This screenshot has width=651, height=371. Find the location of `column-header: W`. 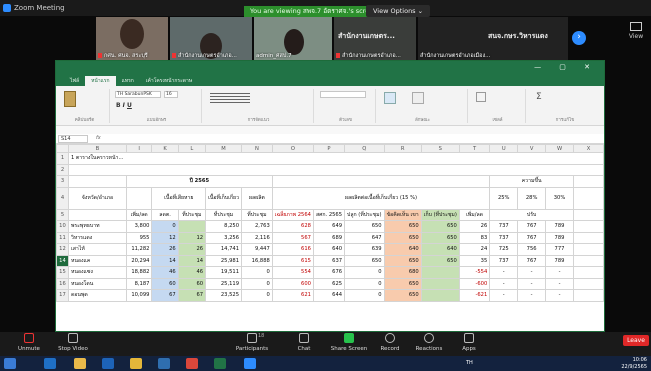

column-header: W is located at coordinates (559, 148).